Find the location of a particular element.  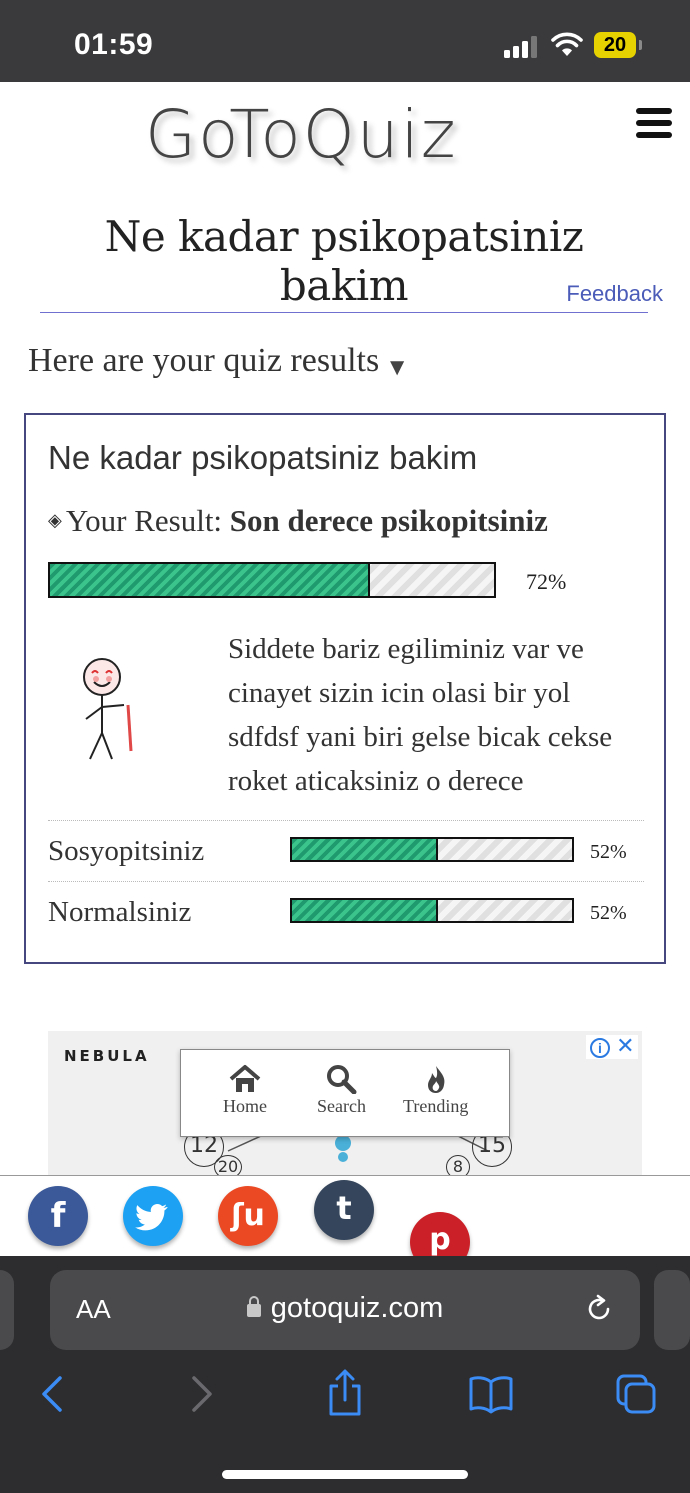

home-indicator is located at coordinates (345, 1474).